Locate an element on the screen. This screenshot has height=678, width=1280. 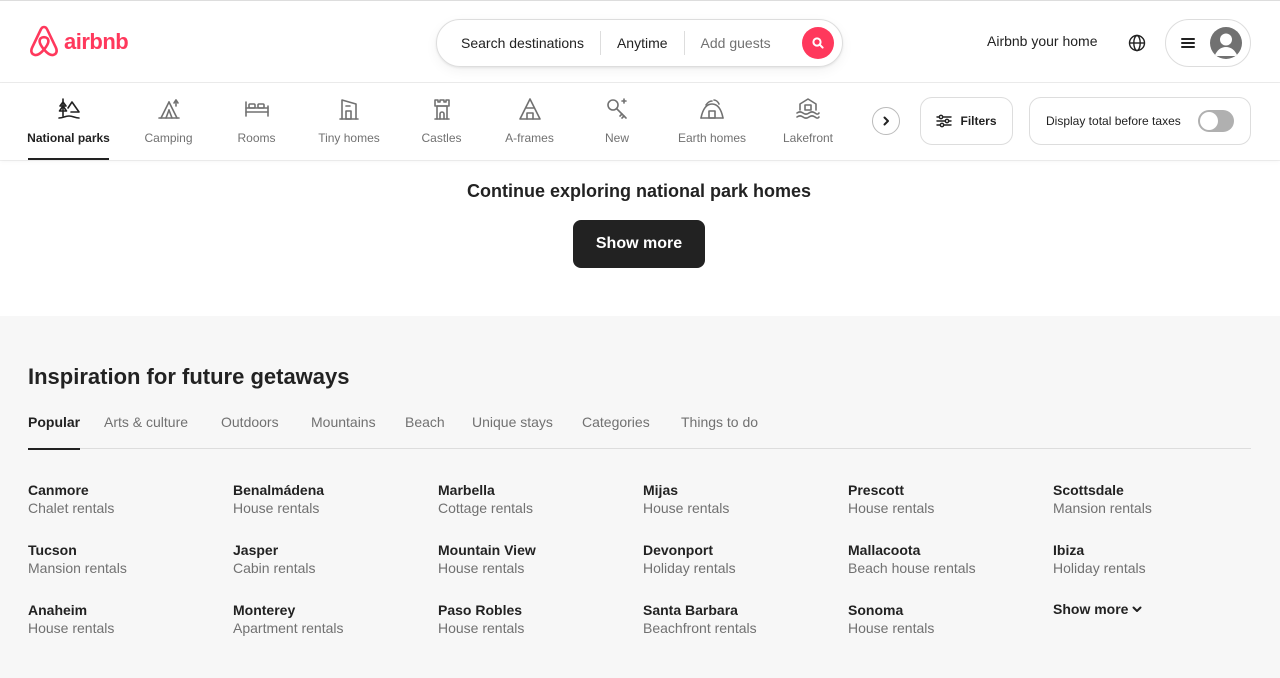
user-silhouette-icon is located at coordinates (1226, 44).